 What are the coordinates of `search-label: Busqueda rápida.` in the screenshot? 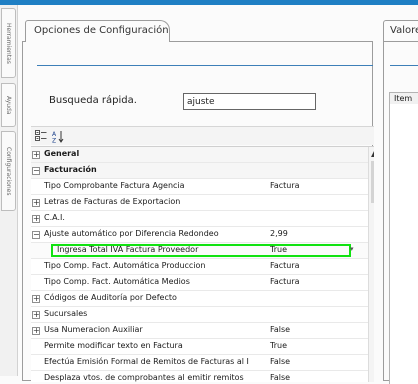 It's located at (93, 100).